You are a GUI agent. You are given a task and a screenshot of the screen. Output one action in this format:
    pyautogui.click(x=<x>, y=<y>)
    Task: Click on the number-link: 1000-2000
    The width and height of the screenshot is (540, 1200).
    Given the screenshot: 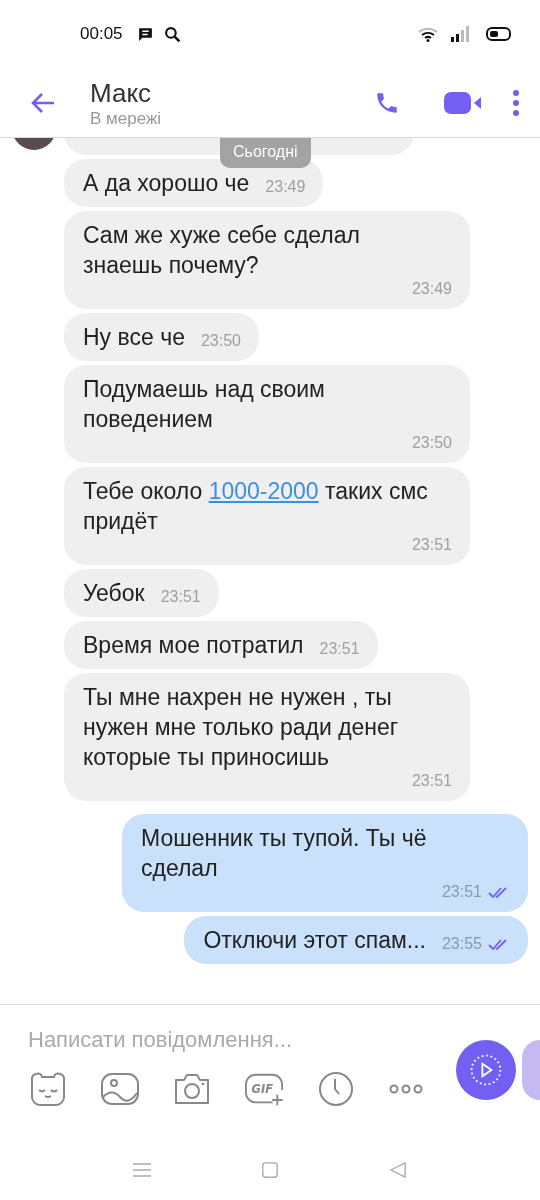 What is the action you would take?
    pyautogui.click(x=263, y=491)
    